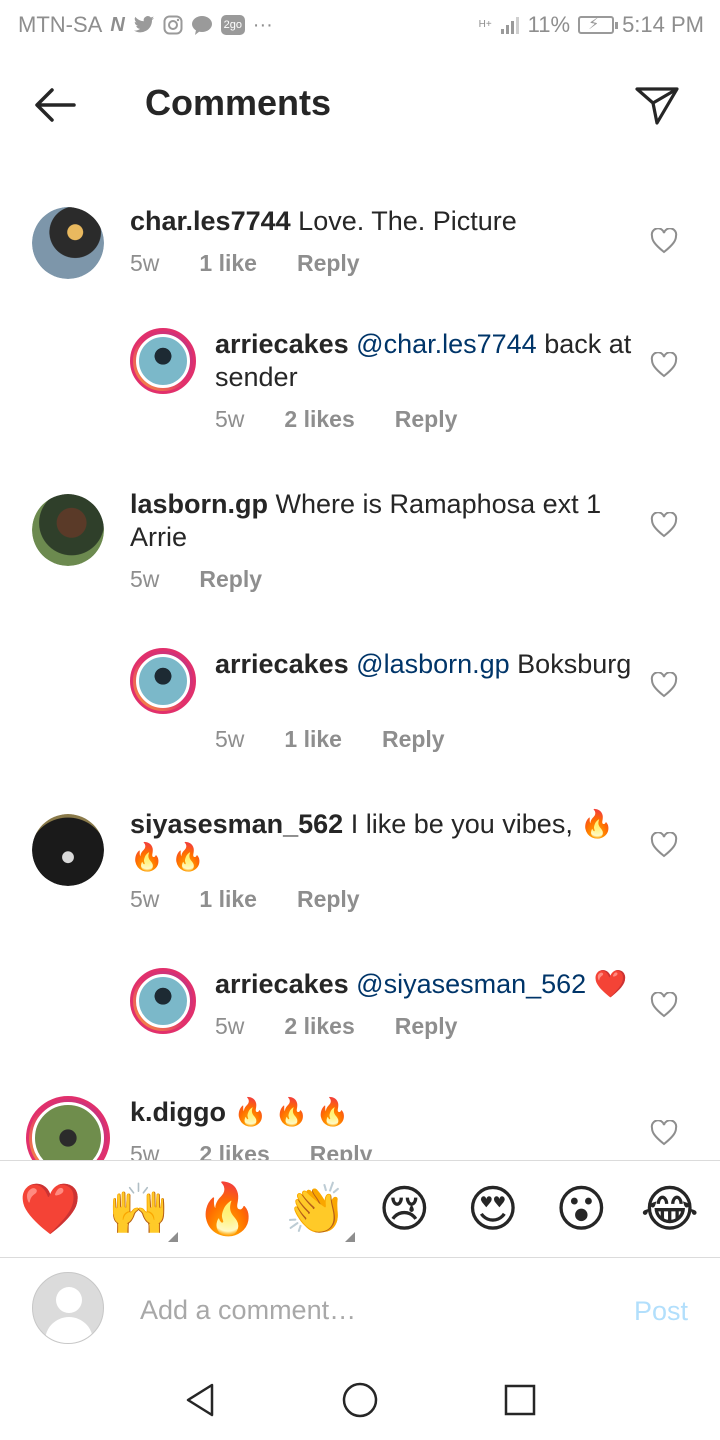 The height and width of the screenshot is (1440, 720). What do you see at coordinates (143, 24) in the screenshot?
I see `twitter-icon` at bounding box center [143, 24].